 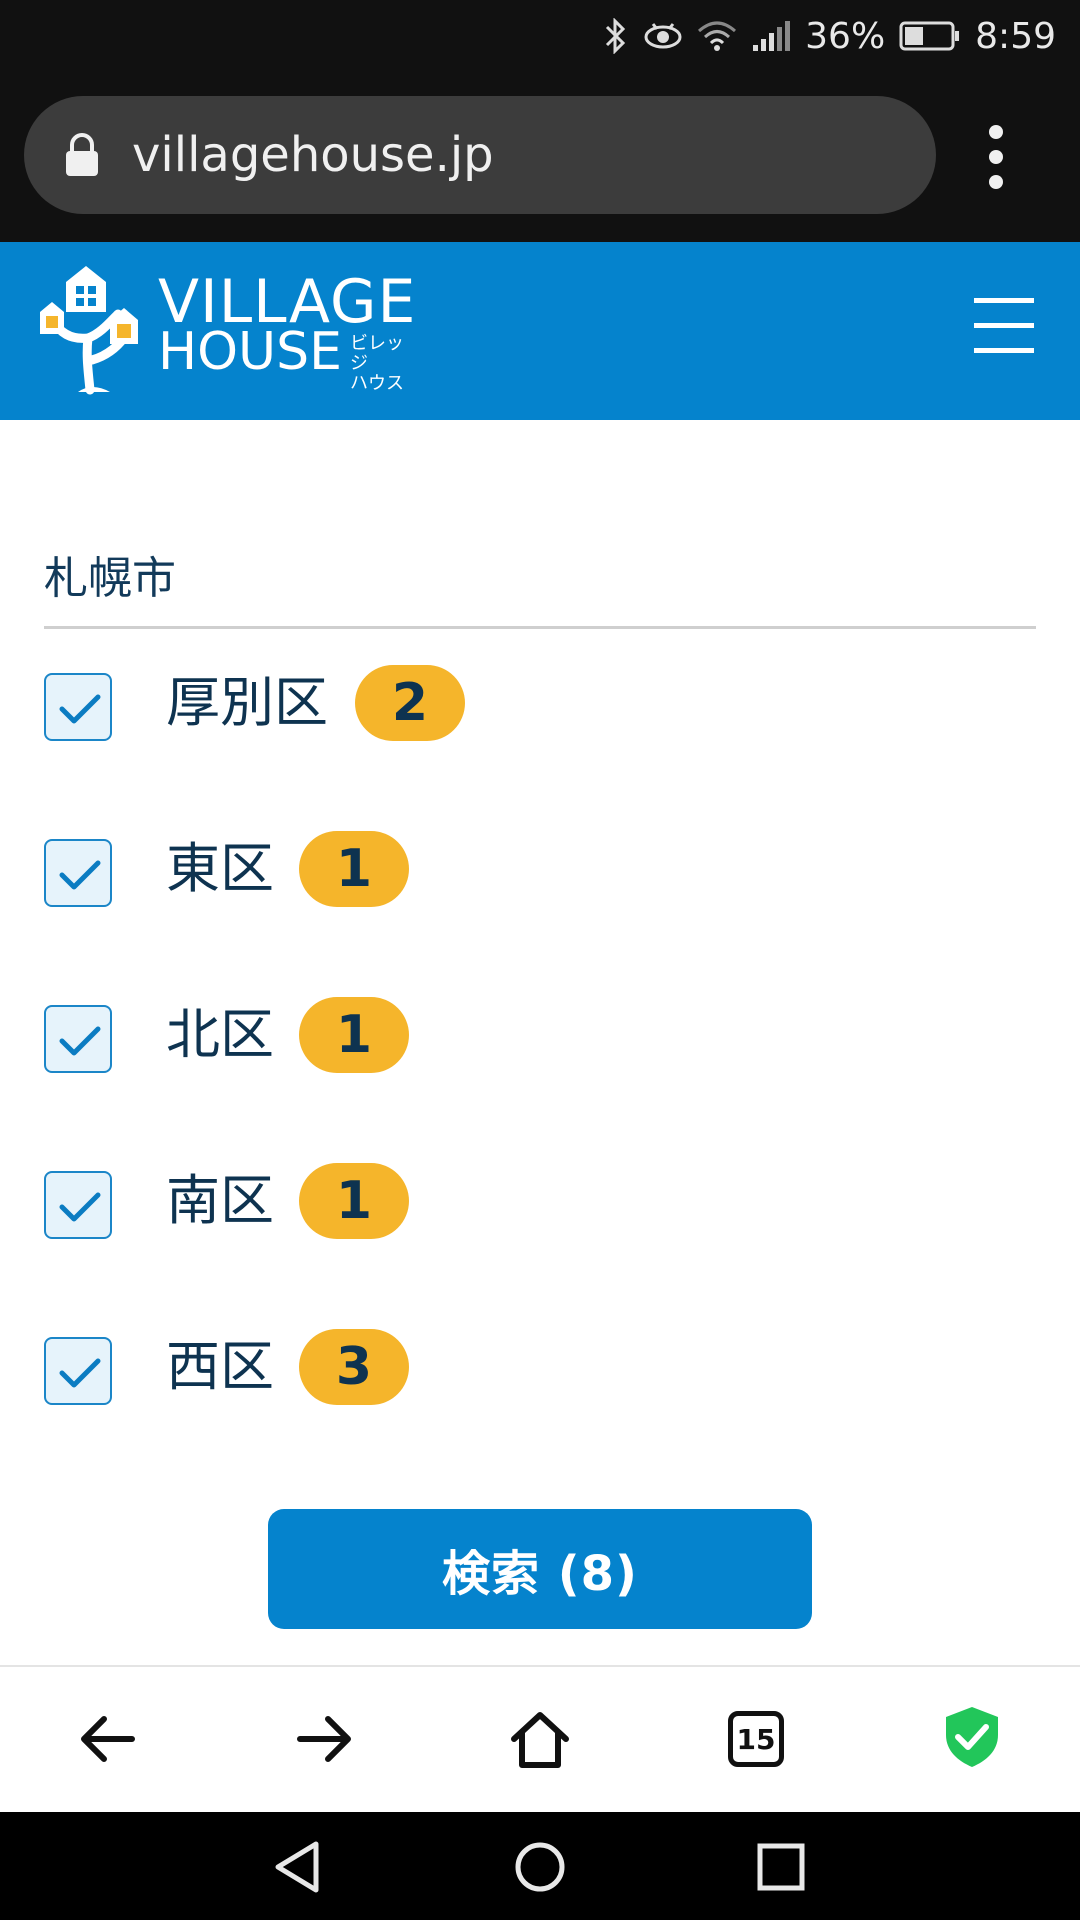 I want to click on ward-label: 西区, so click(x=220, y=1366).